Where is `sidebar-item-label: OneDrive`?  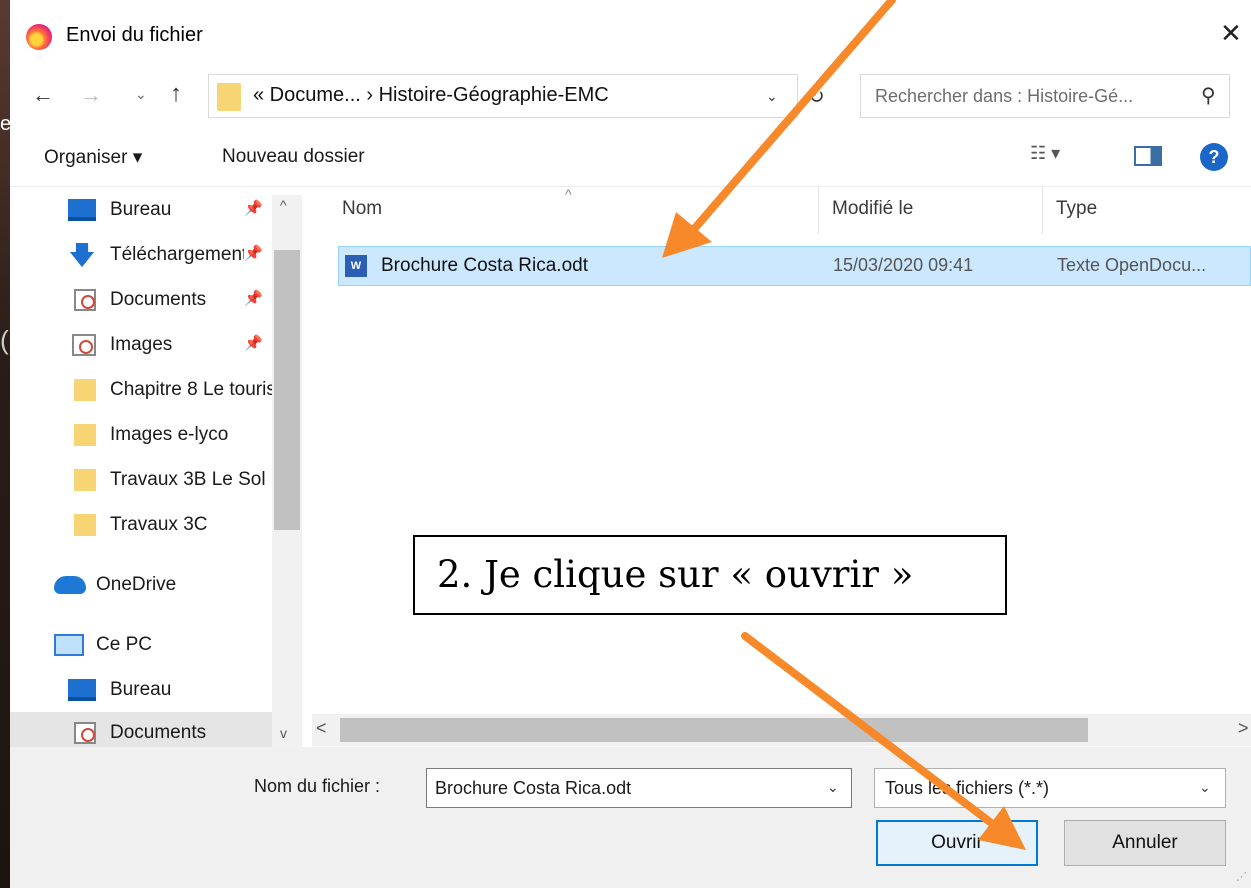
sidebar-item-label: OneDrive is located at coordinates (136, 584).